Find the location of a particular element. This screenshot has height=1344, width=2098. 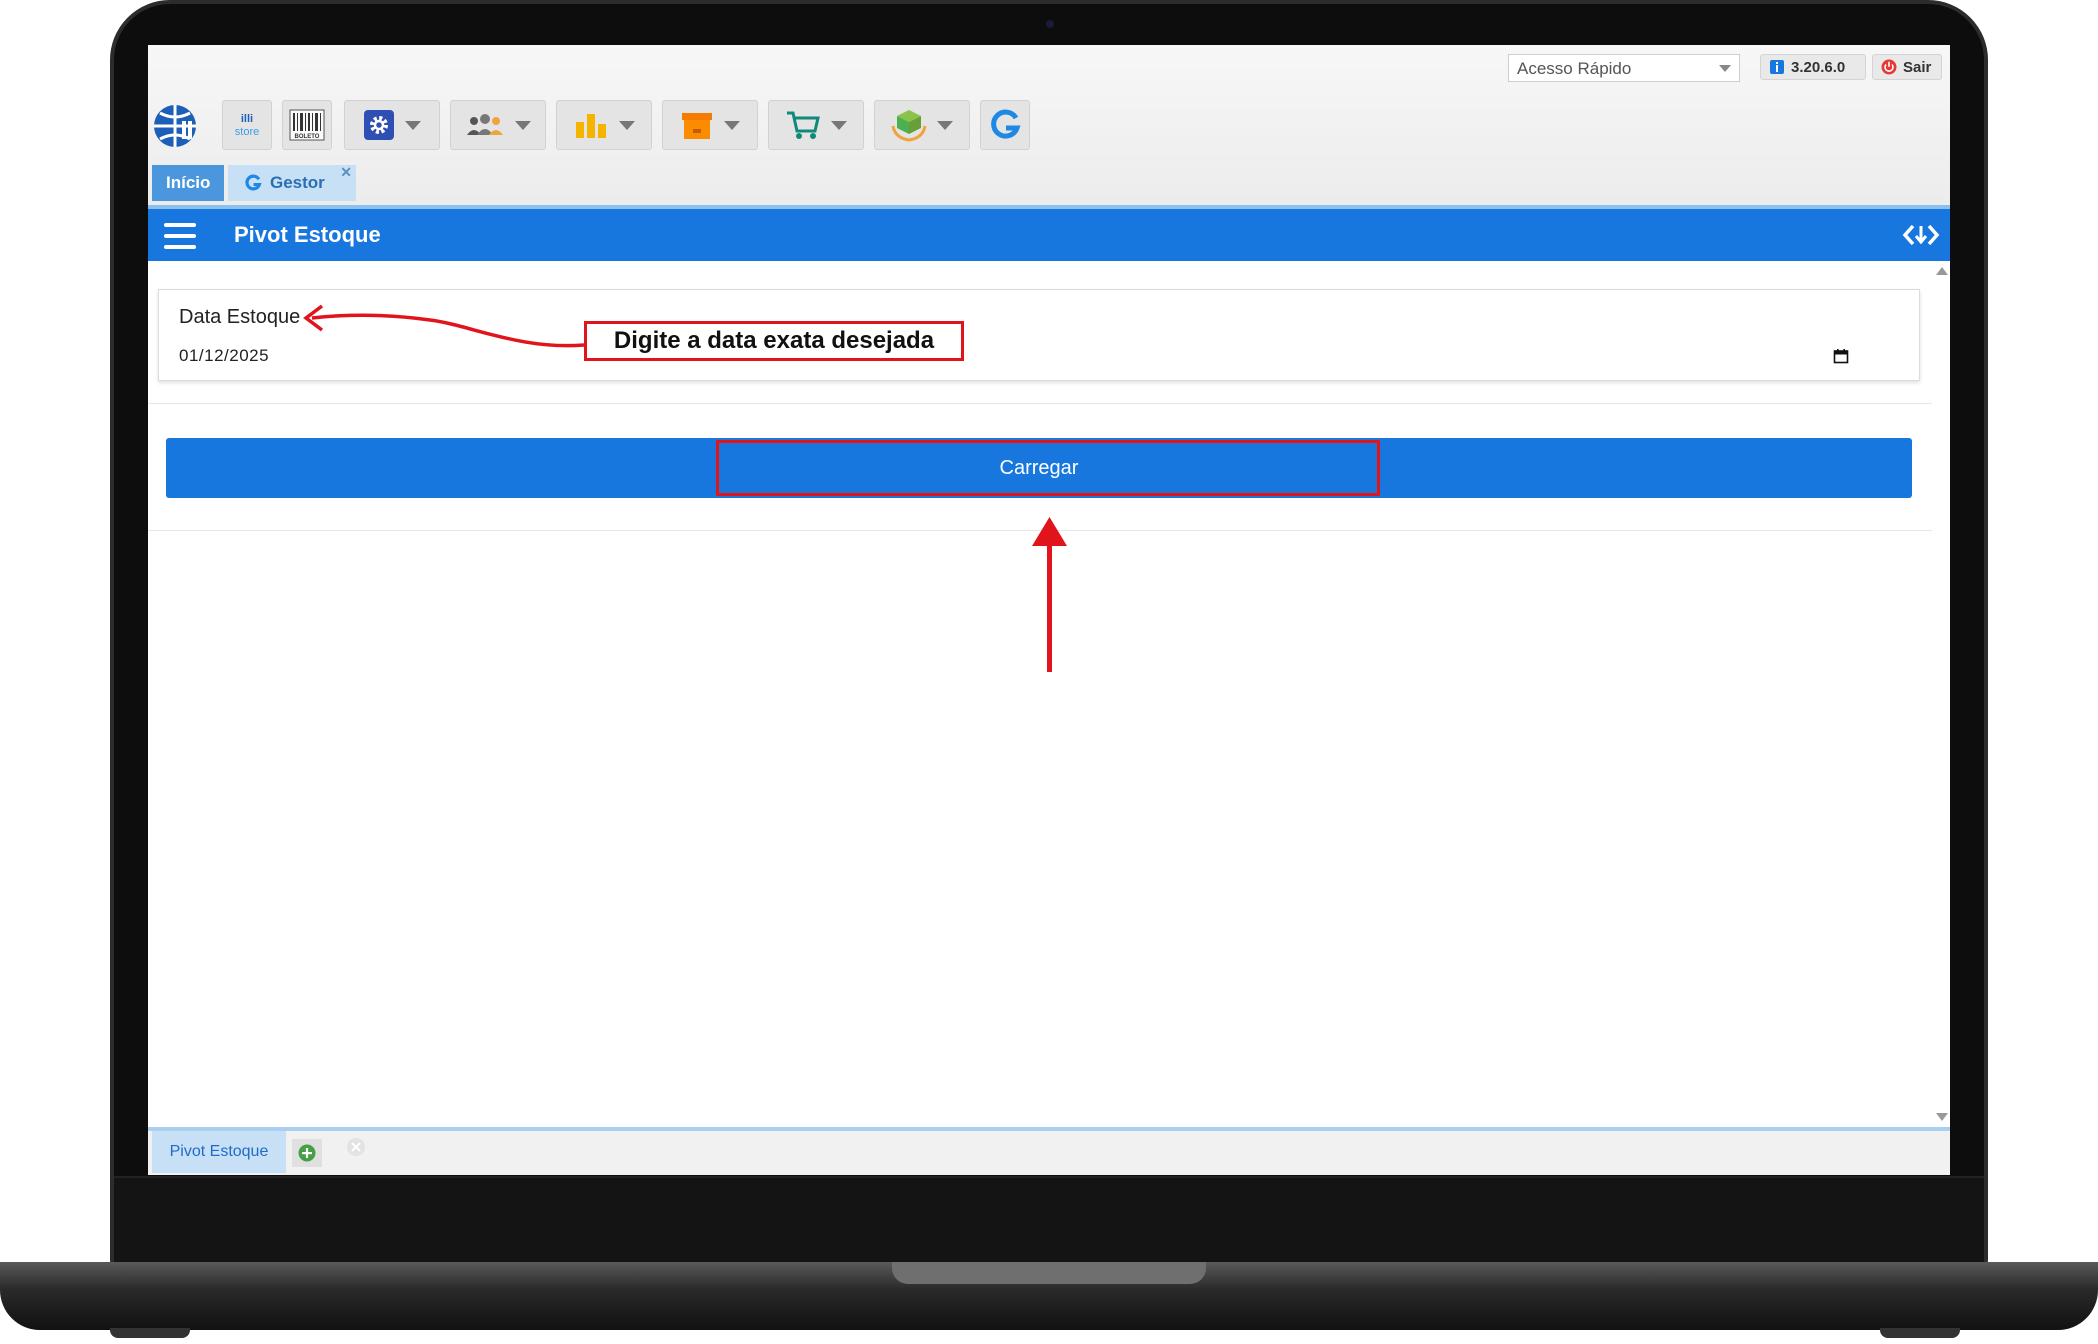

annotation-arrows is located at coordinates (685, 488).